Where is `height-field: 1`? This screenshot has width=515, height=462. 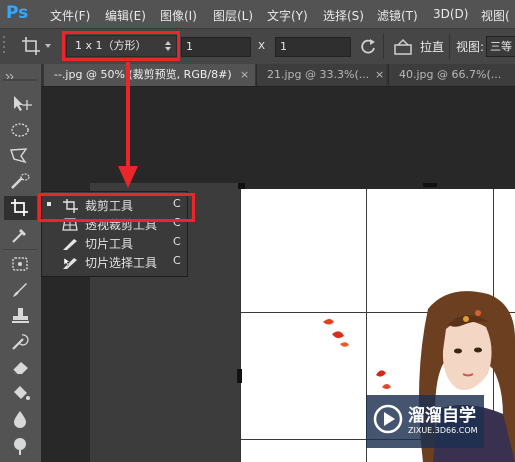 height-field: 1 is located at coordinates (313, 47).